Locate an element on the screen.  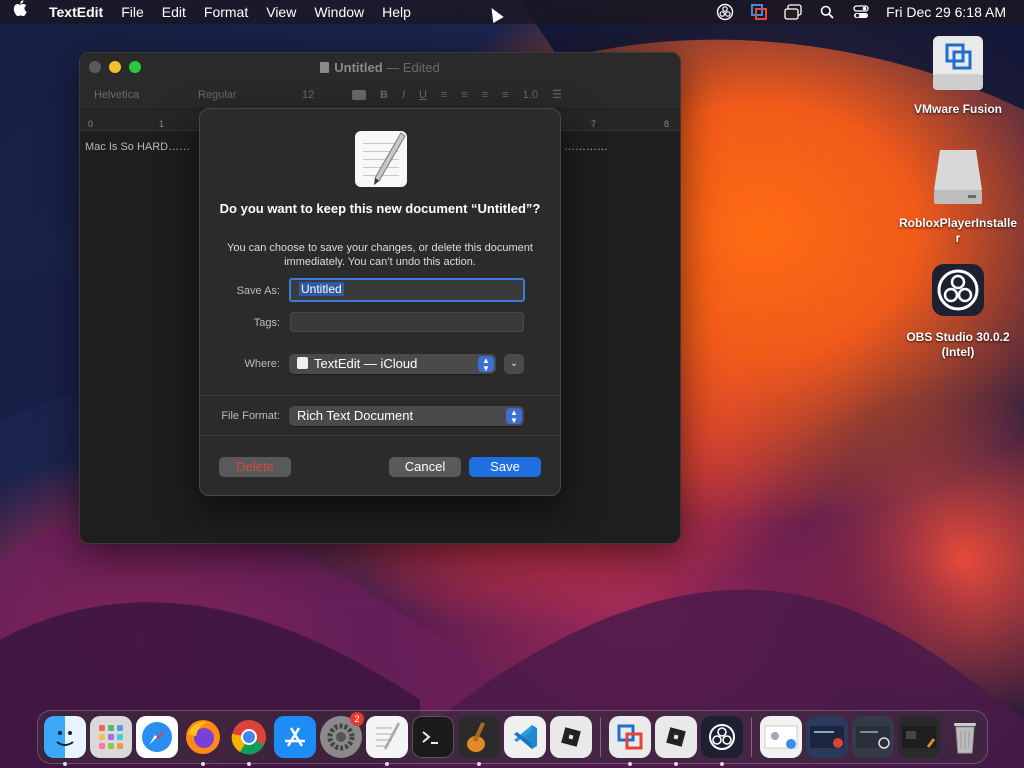
menu-edit: Edit is located at coordinates (174, 12).